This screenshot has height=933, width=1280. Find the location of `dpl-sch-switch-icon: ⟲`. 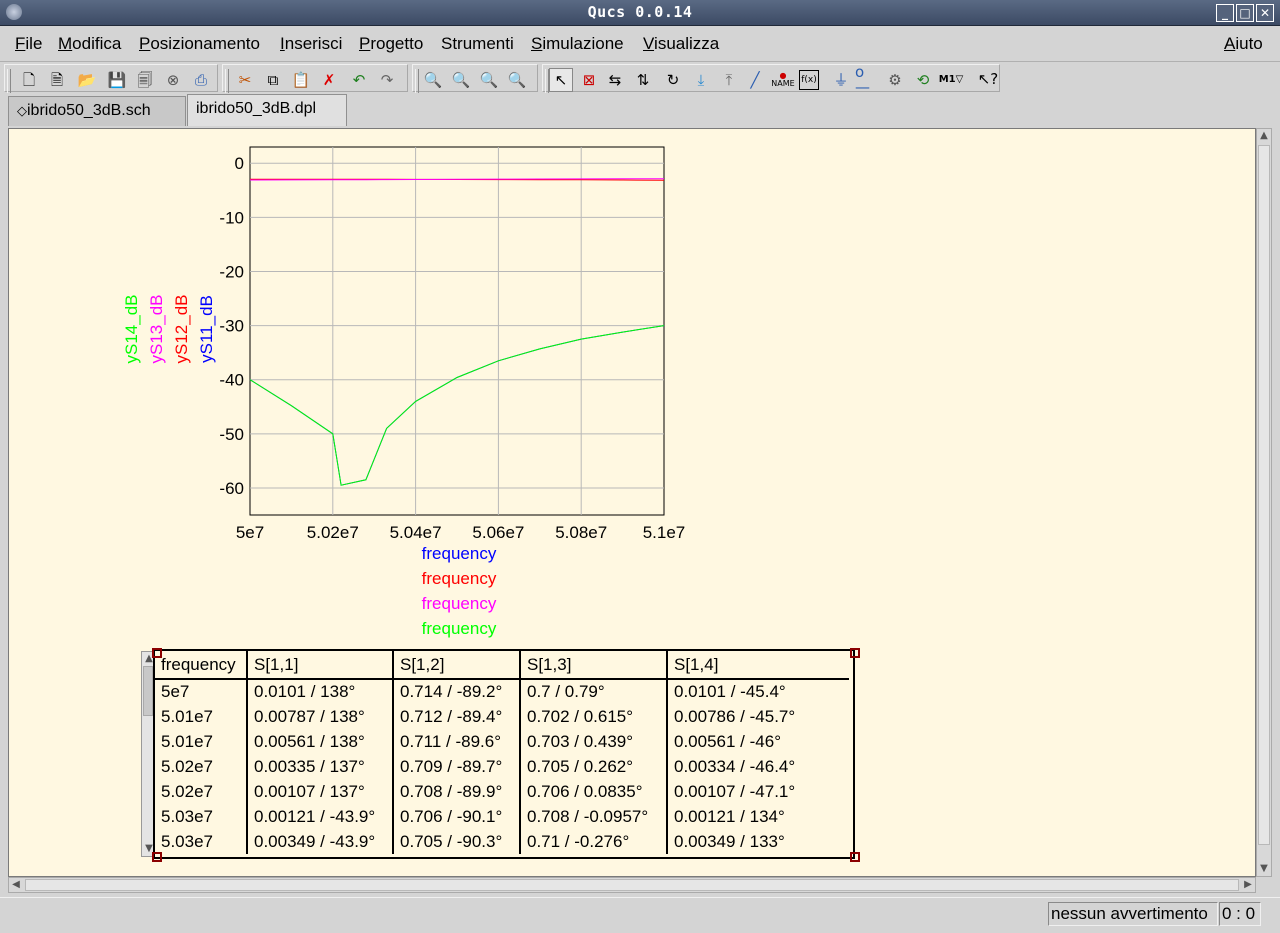

dpl-sch-switch-icon: ⟲ is located at coordinates (923, 80).